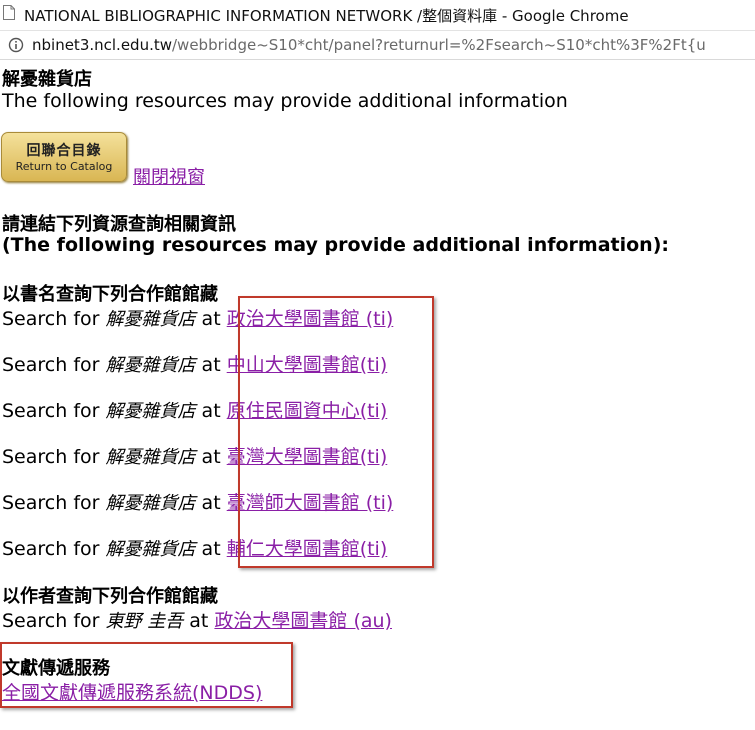 The image size is (755, 730). I want to click on url-host: nbinet3.ncl.edu.tw, so click(102, 45).